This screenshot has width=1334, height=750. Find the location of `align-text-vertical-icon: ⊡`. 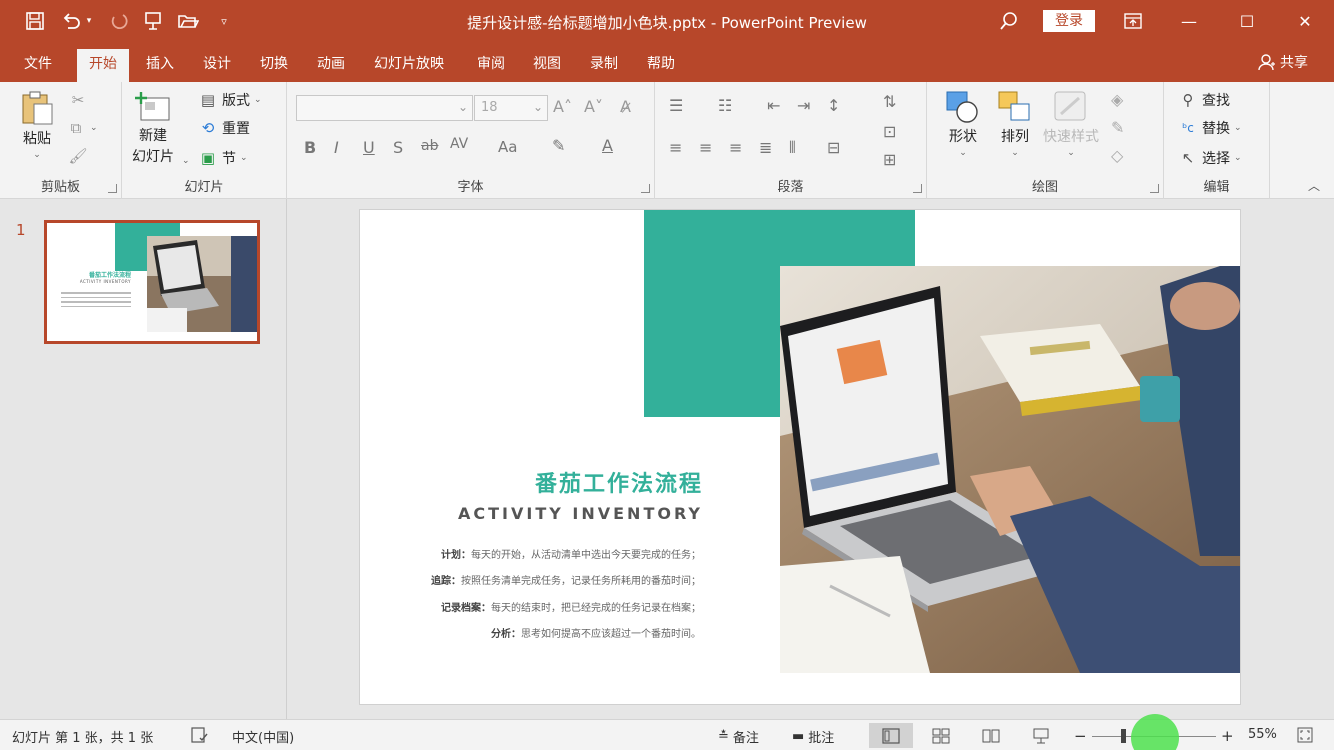

align-text-vertical-icon: ⊡ is located at coordinates (889, 131).